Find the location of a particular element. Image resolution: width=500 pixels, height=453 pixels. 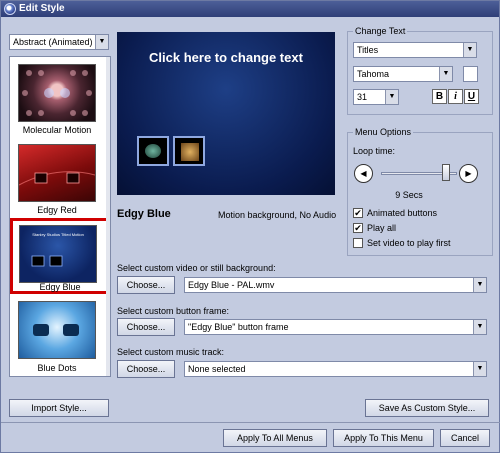

italic-button: i is located at coordinates (455, 96).